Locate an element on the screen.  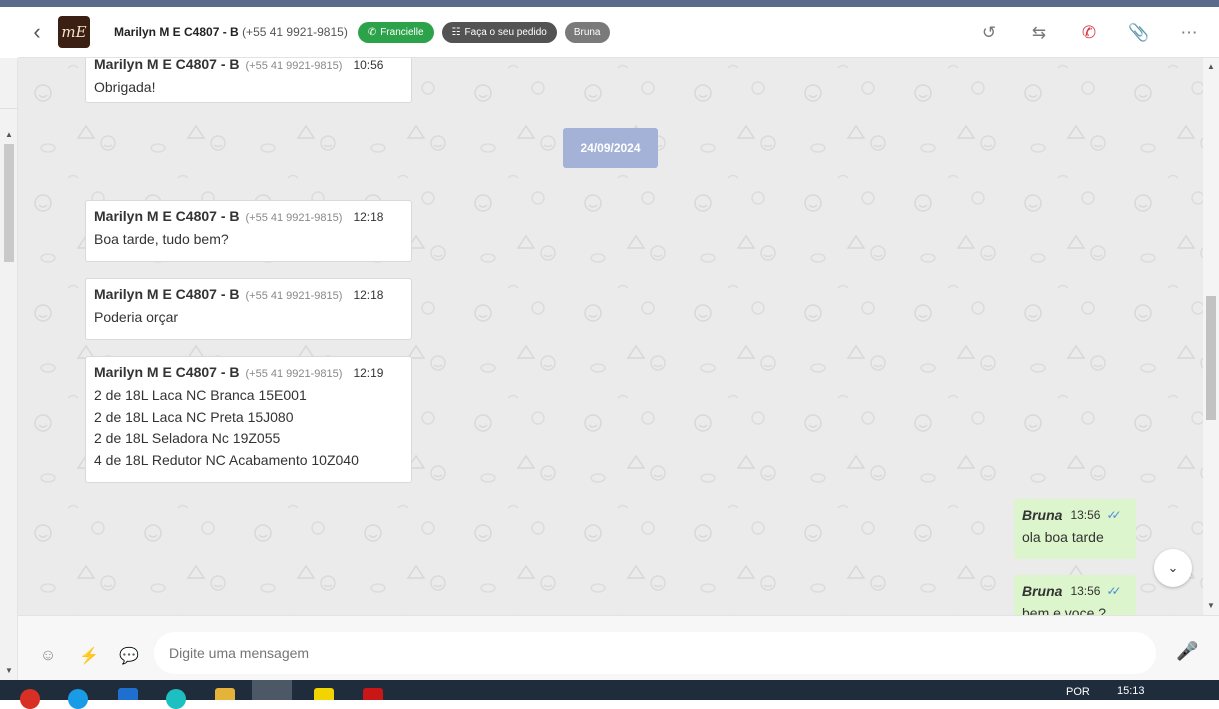
chrome-icon is located at coordinates (30, 699).